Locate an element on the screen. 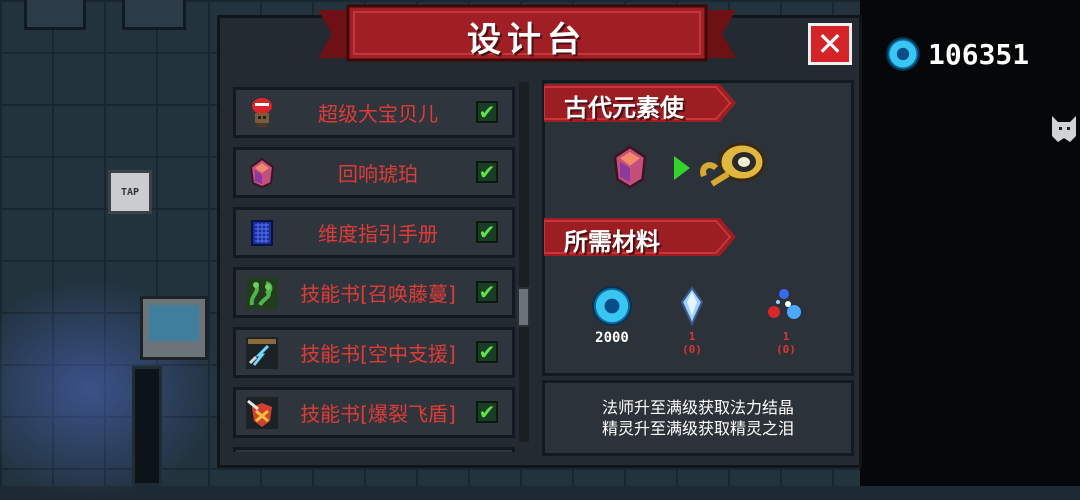  vine-skill-book-icon is located at coordinates (262, 293).